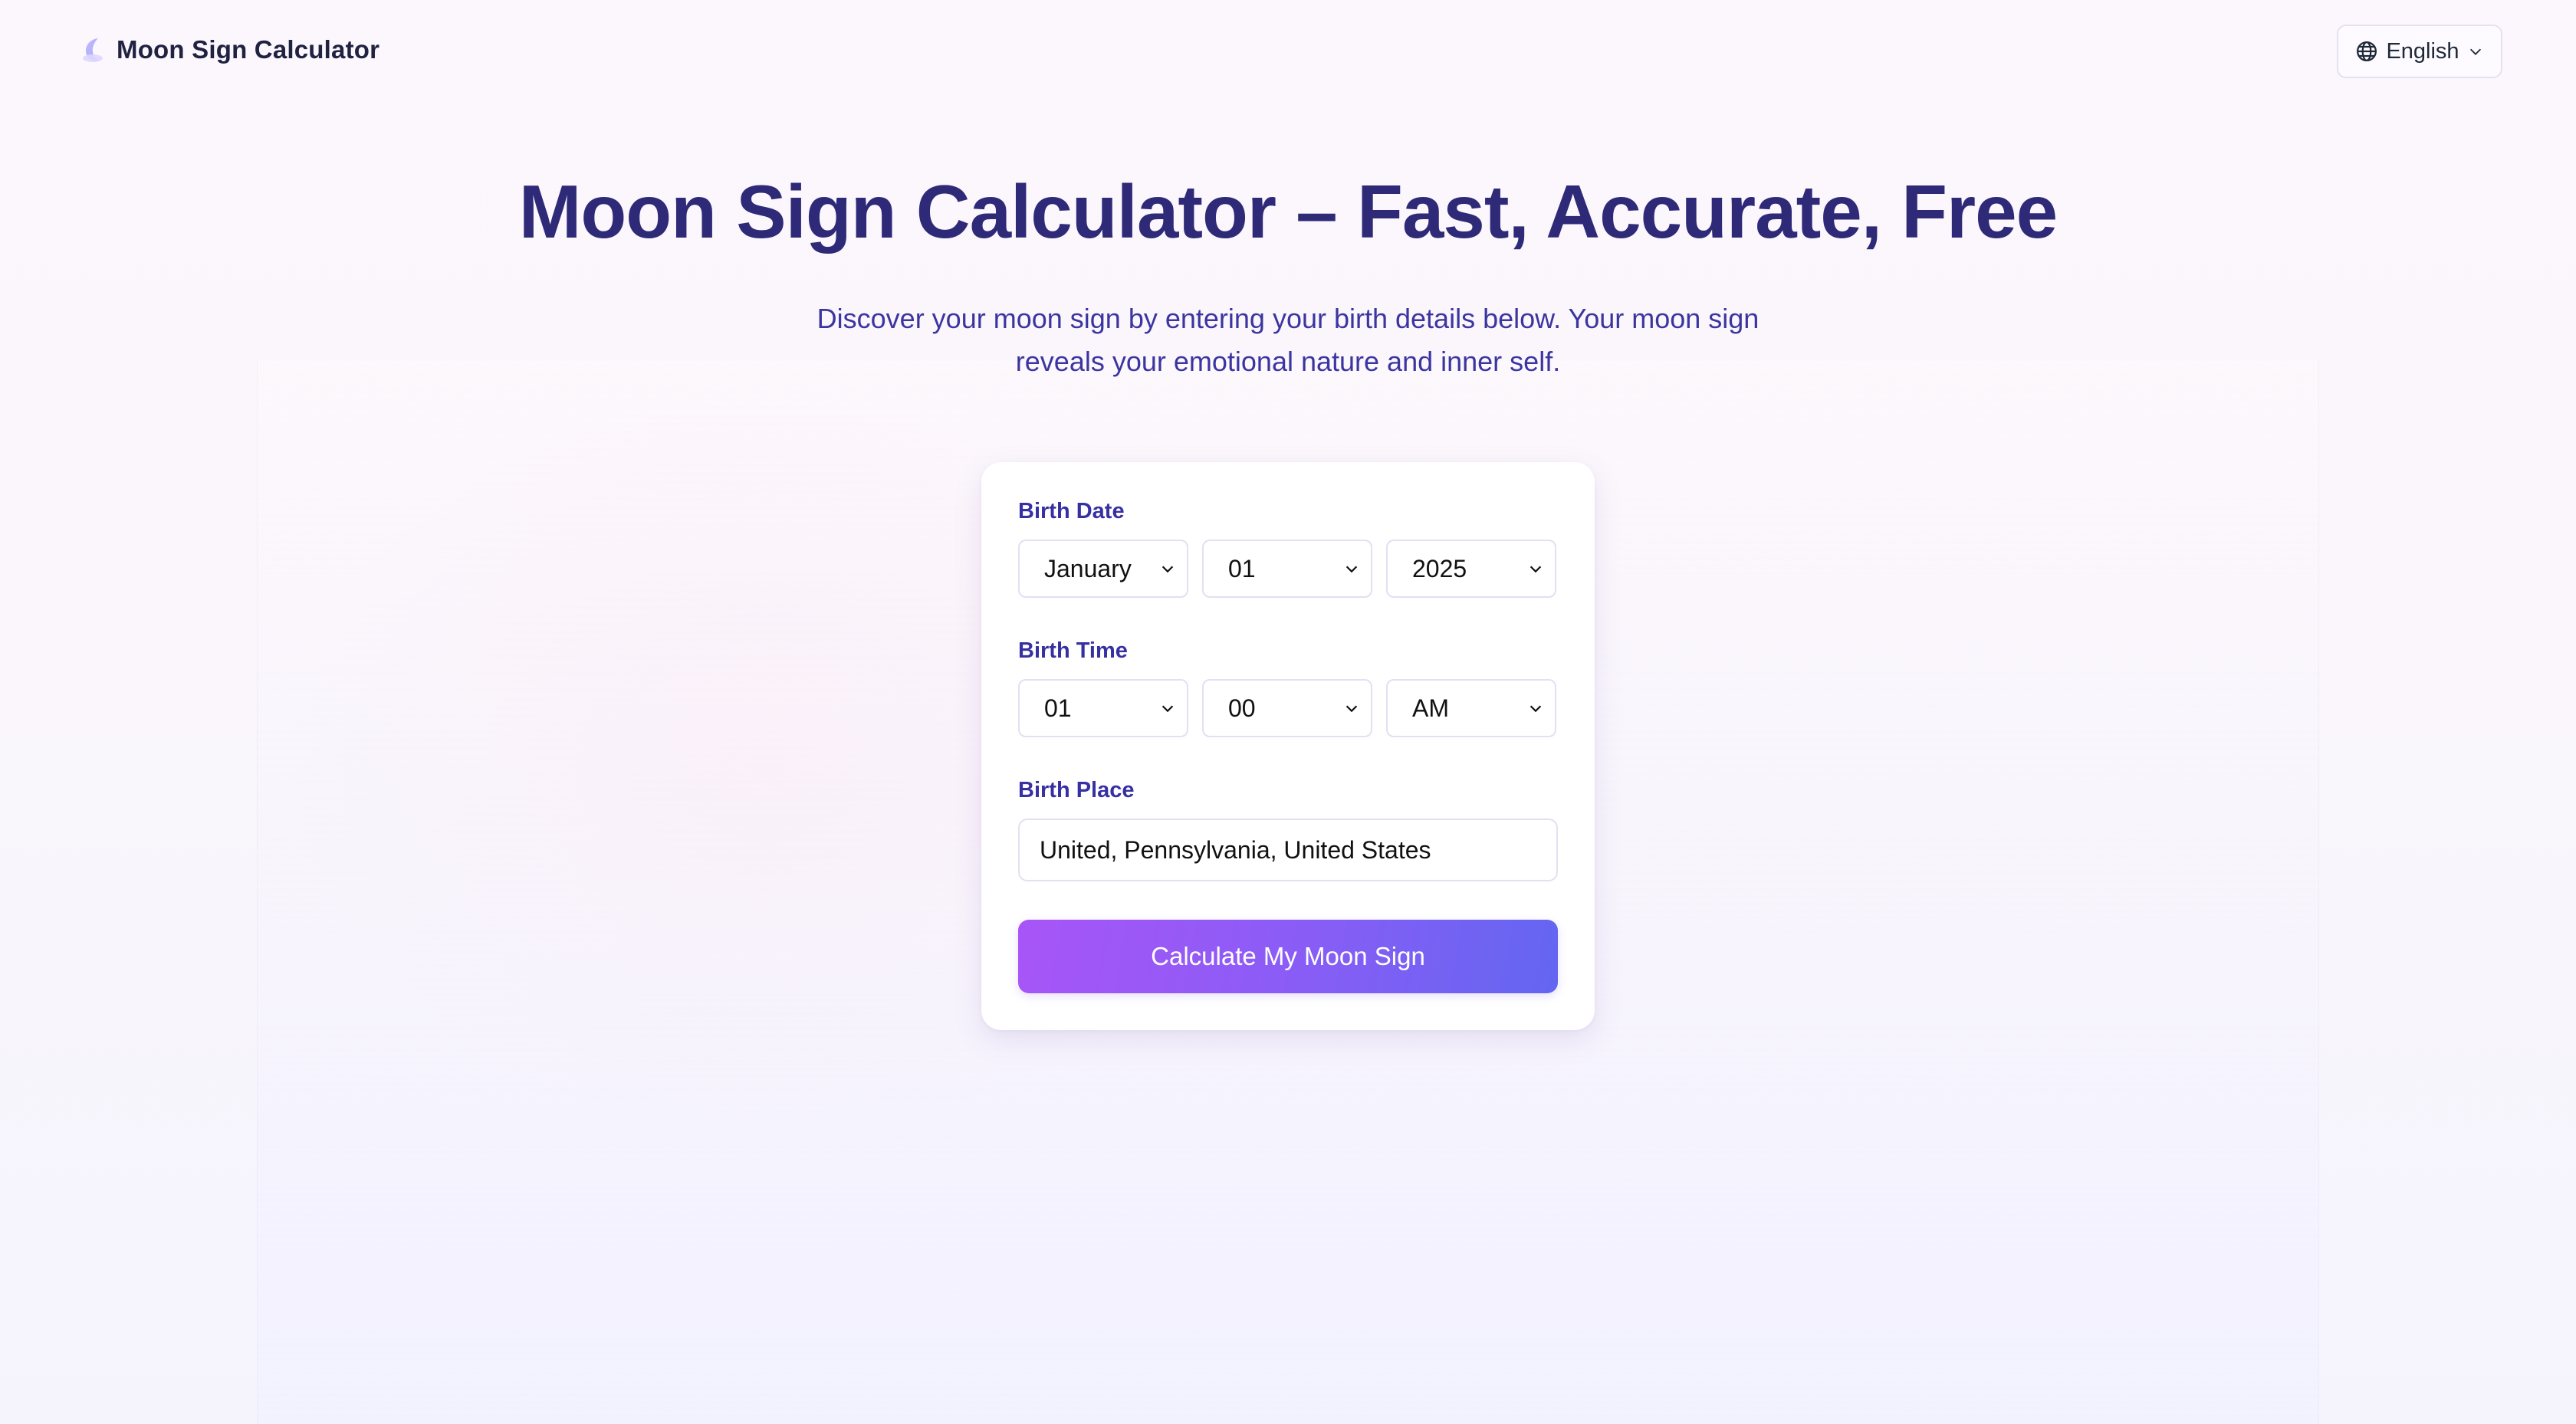  I want to click on brand-title: Moon Sign Calculator, so click(248, 50).